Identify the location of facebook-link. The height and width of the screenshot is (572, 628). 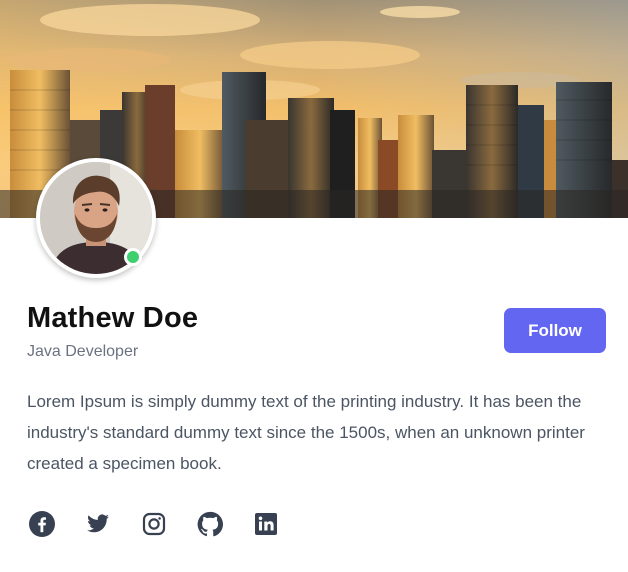
(42, 524).